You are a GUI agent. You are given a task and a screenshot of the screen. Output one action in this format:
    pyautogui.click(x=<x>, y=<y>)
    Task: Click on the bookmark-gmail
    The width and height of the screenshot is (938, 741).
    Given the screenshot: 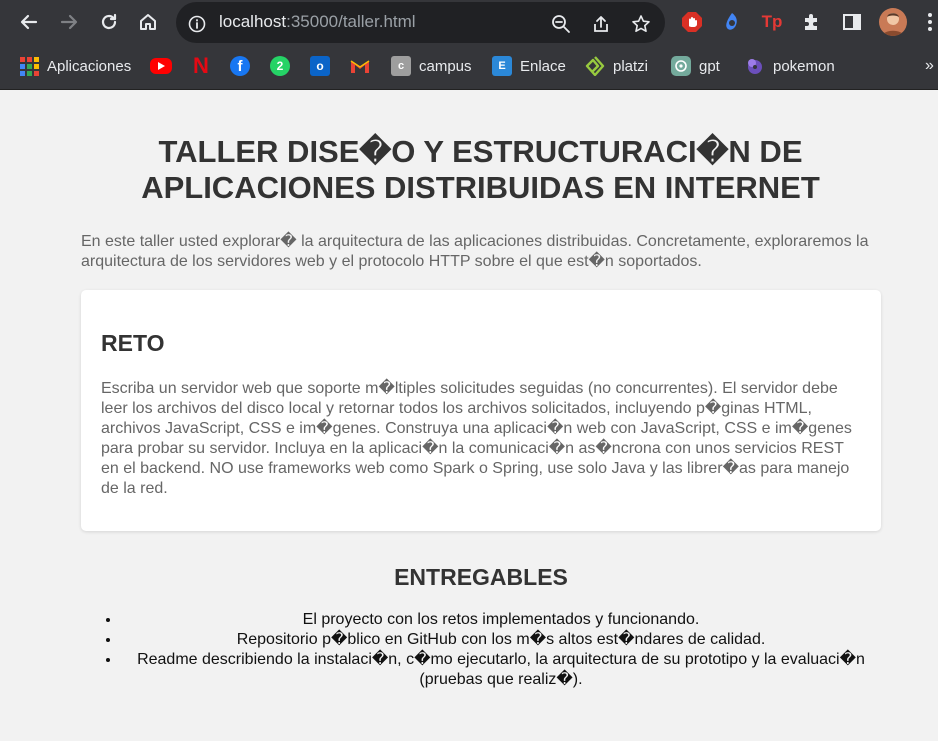 What is the action you would take?
    pyautogui.click(x=360, y=66)
    